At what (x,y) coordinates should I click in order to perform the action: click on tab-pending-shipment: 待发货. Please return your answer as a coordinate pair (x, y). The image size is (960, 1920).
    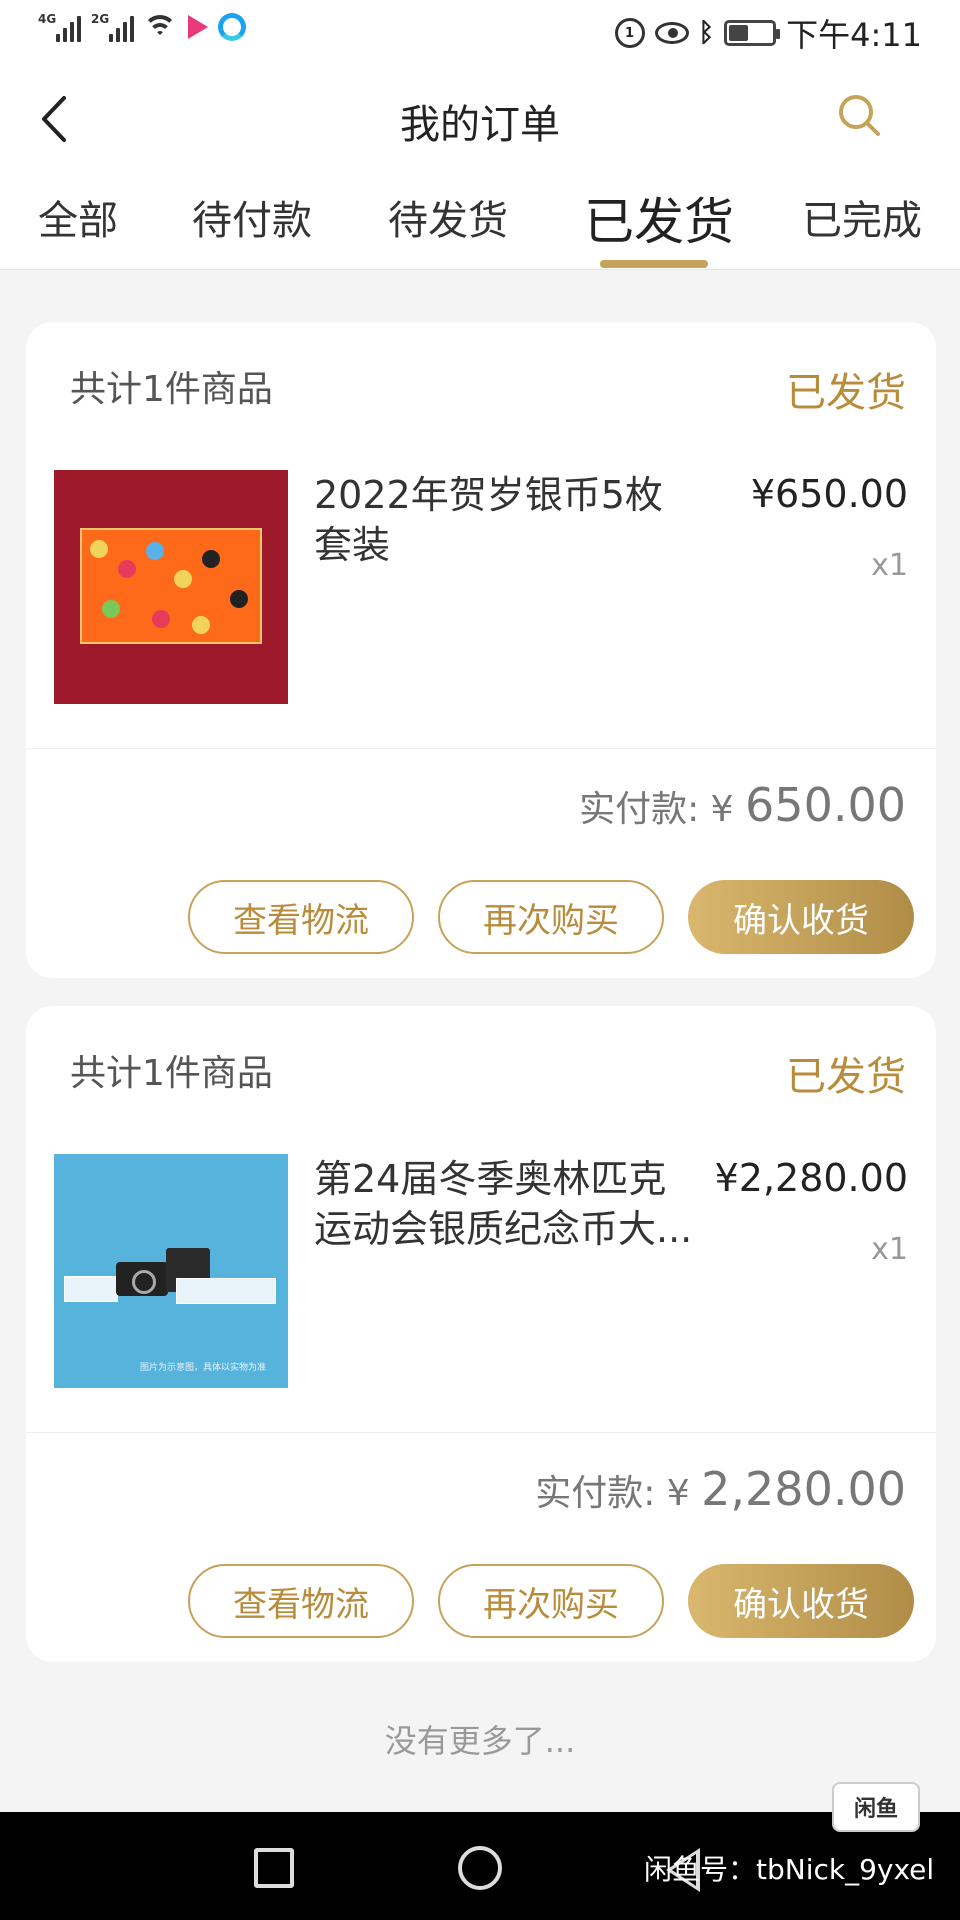
    Looking at the image, I should click on (448, 217).